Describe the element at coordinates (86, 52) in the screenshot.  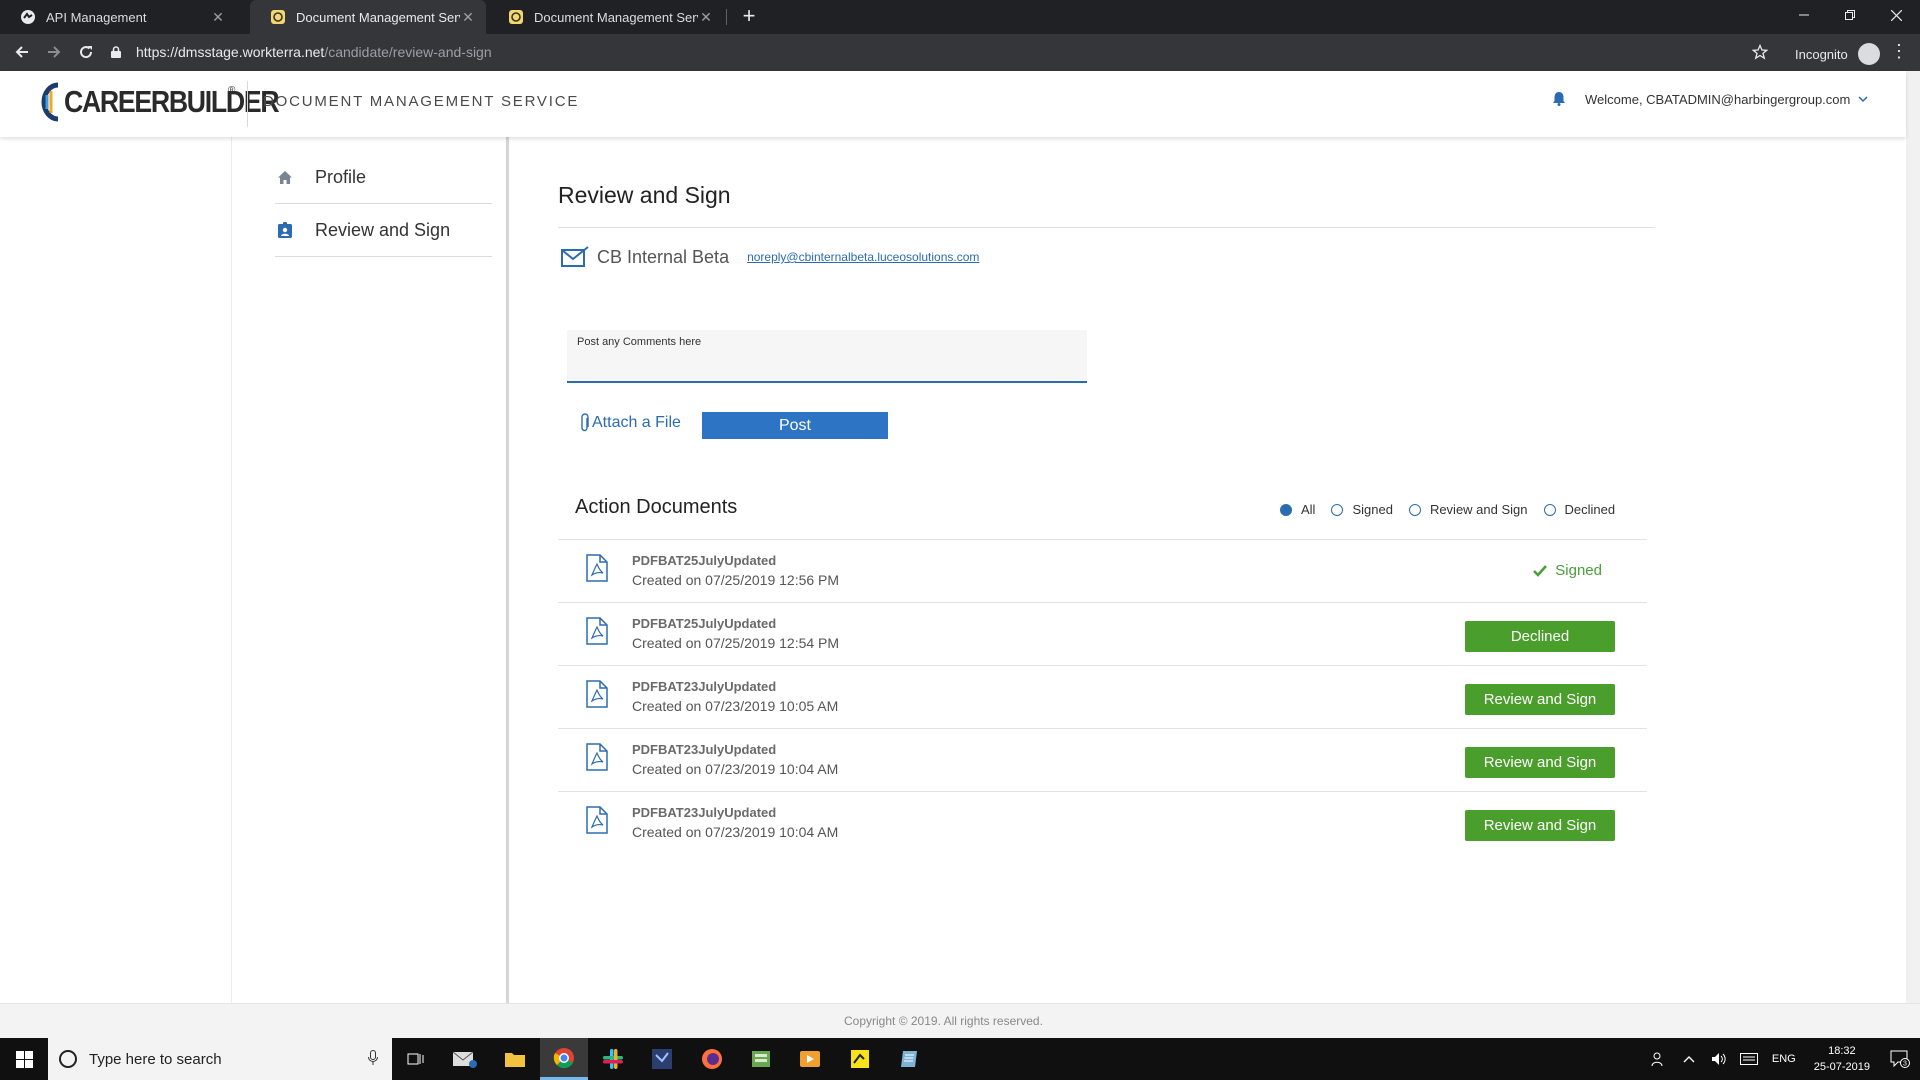
I see `reload-icon` at that location.